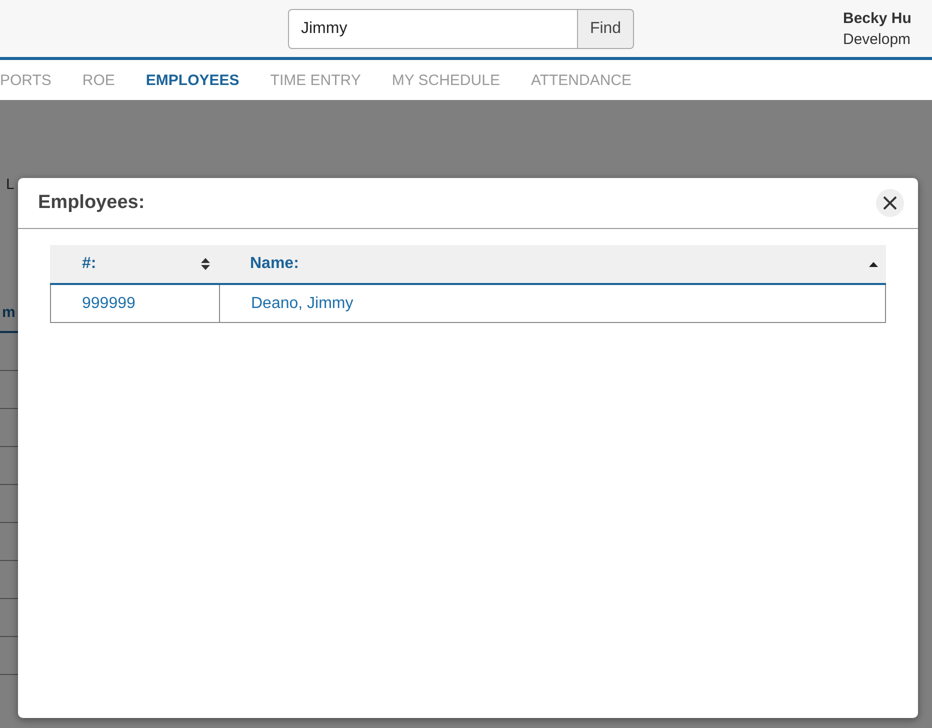 The height and width of the screenshot is (728, 932). Describe the element at coordinates (193, 80) in the screenshot. I see `nav-tab: EMPLOYEES` at that location.